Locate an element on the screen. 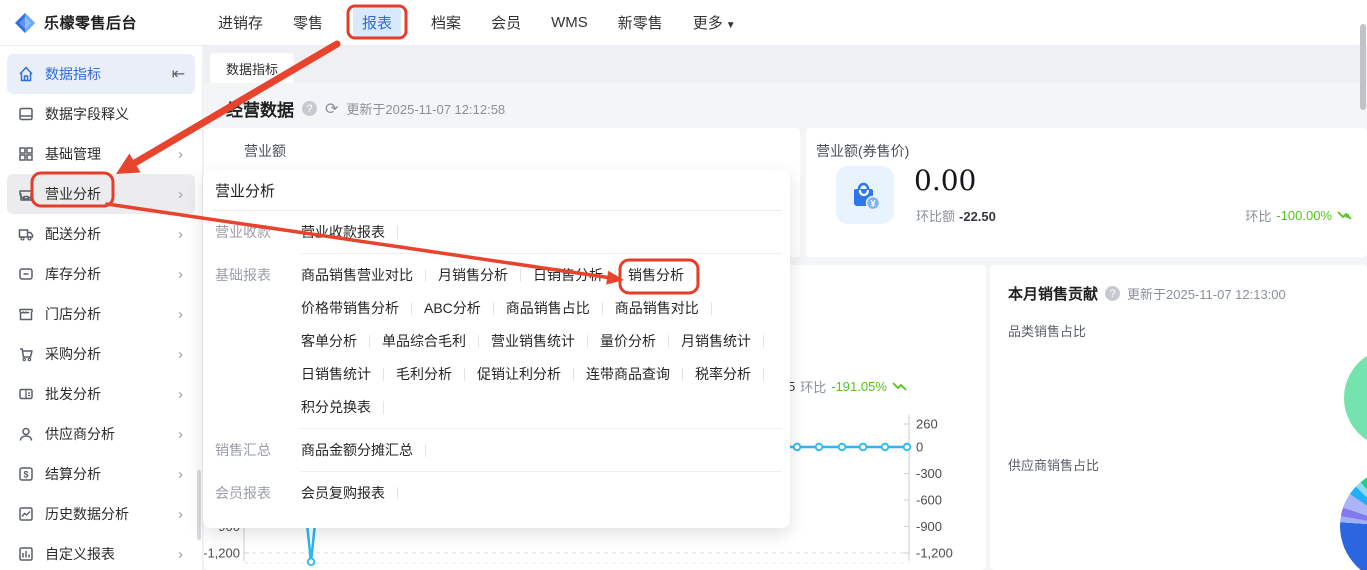 This screenshot has width=1367, height=570. collapse-sidebar-icon: ⇤ is located at coordinates (178, 74).